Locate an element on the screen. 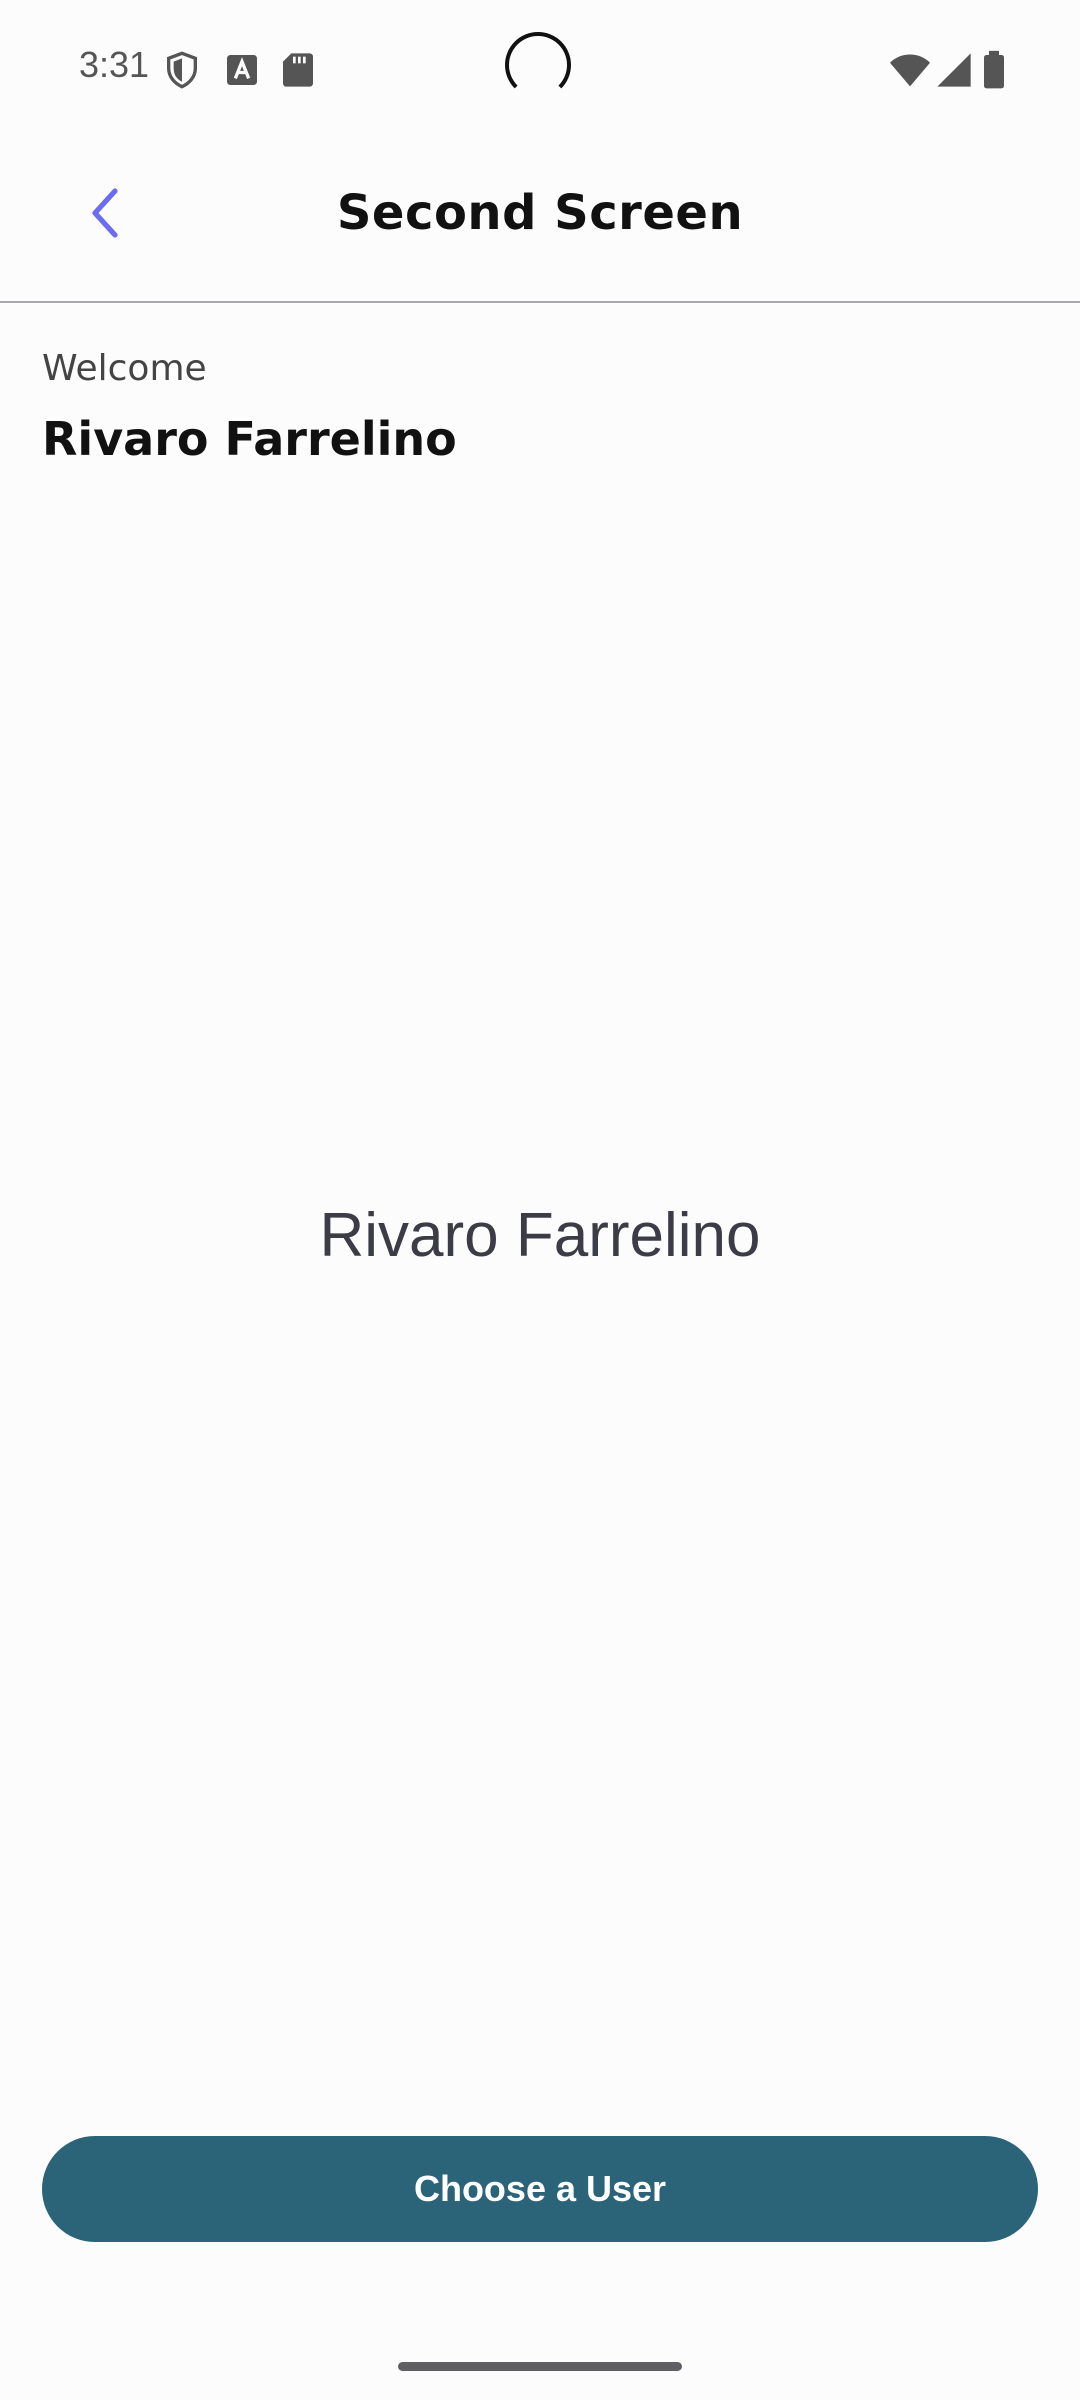  welcome-label: Welcome is located at coordinates (124, 368).